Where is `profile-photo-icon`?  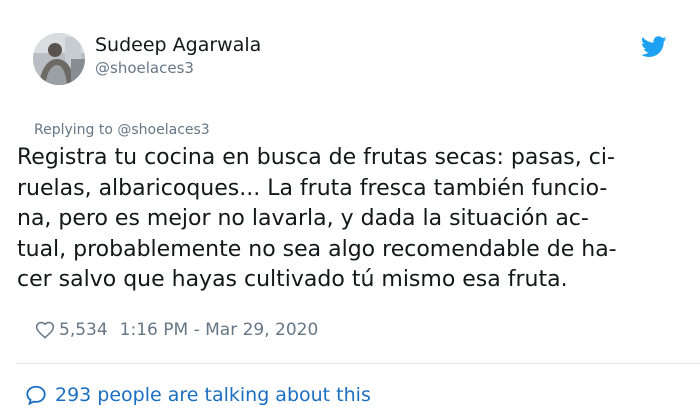
profile-photo-icon is located at coordinates (59, 59).